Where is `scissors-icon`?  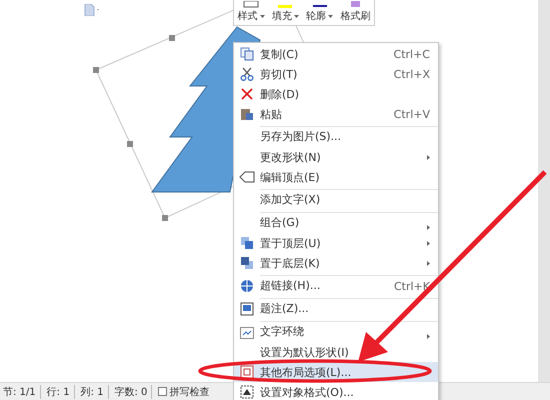
scissors-icon is located at coordinates (247, 74).